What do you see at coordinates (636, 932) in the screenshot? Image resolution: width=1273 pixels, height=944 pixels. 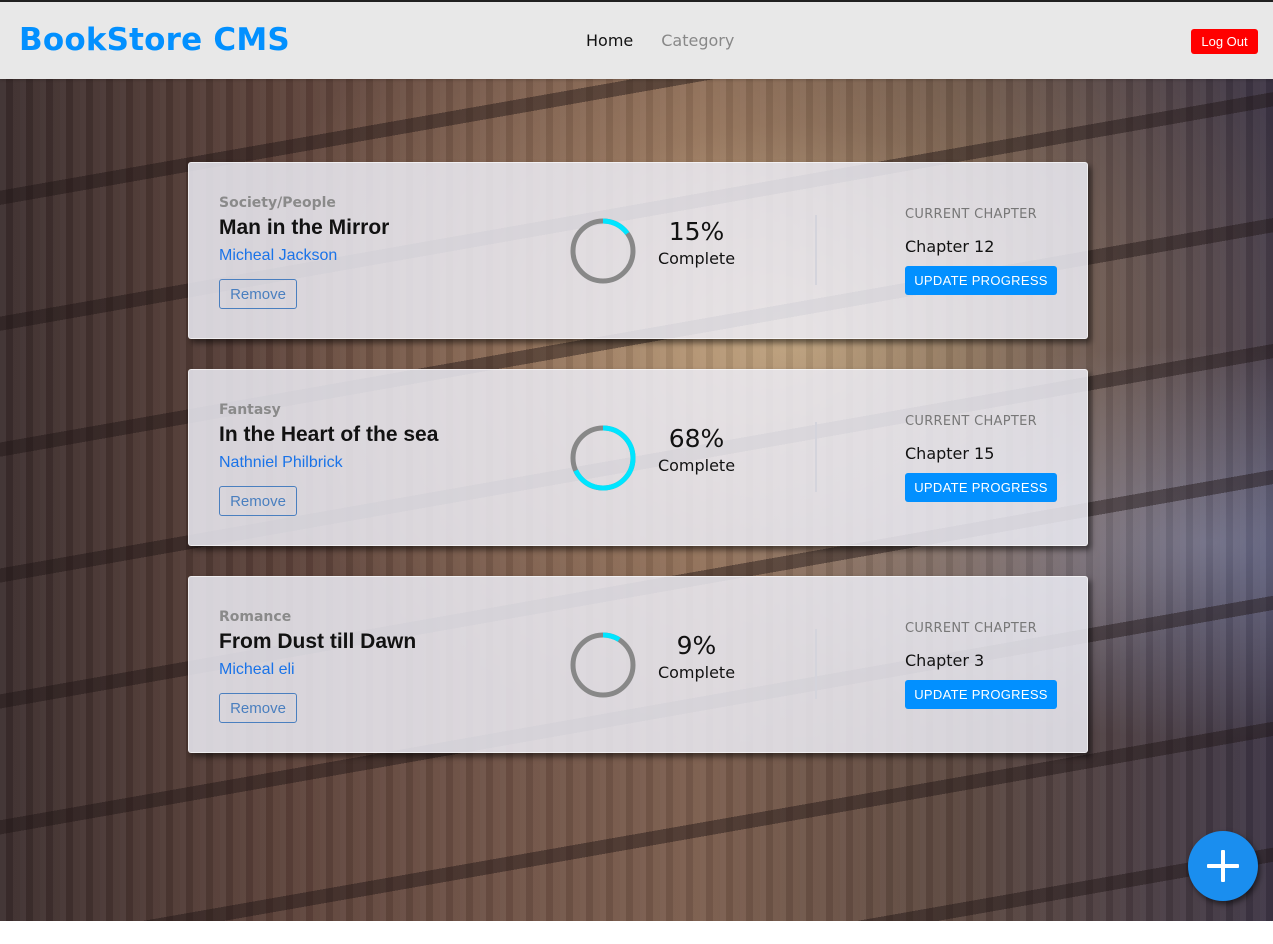 I see `page-bottom-margin` at bounding box center [636, 932].